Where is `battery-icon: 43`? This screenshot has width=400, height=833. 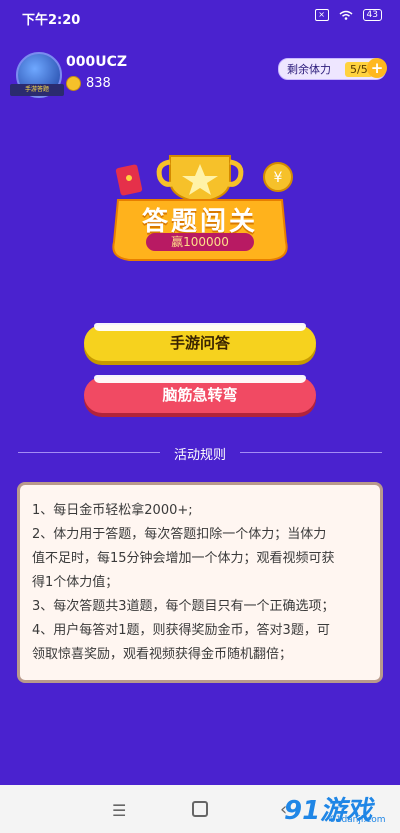
battery-icon: 43 is located at coordinates (372, 15).